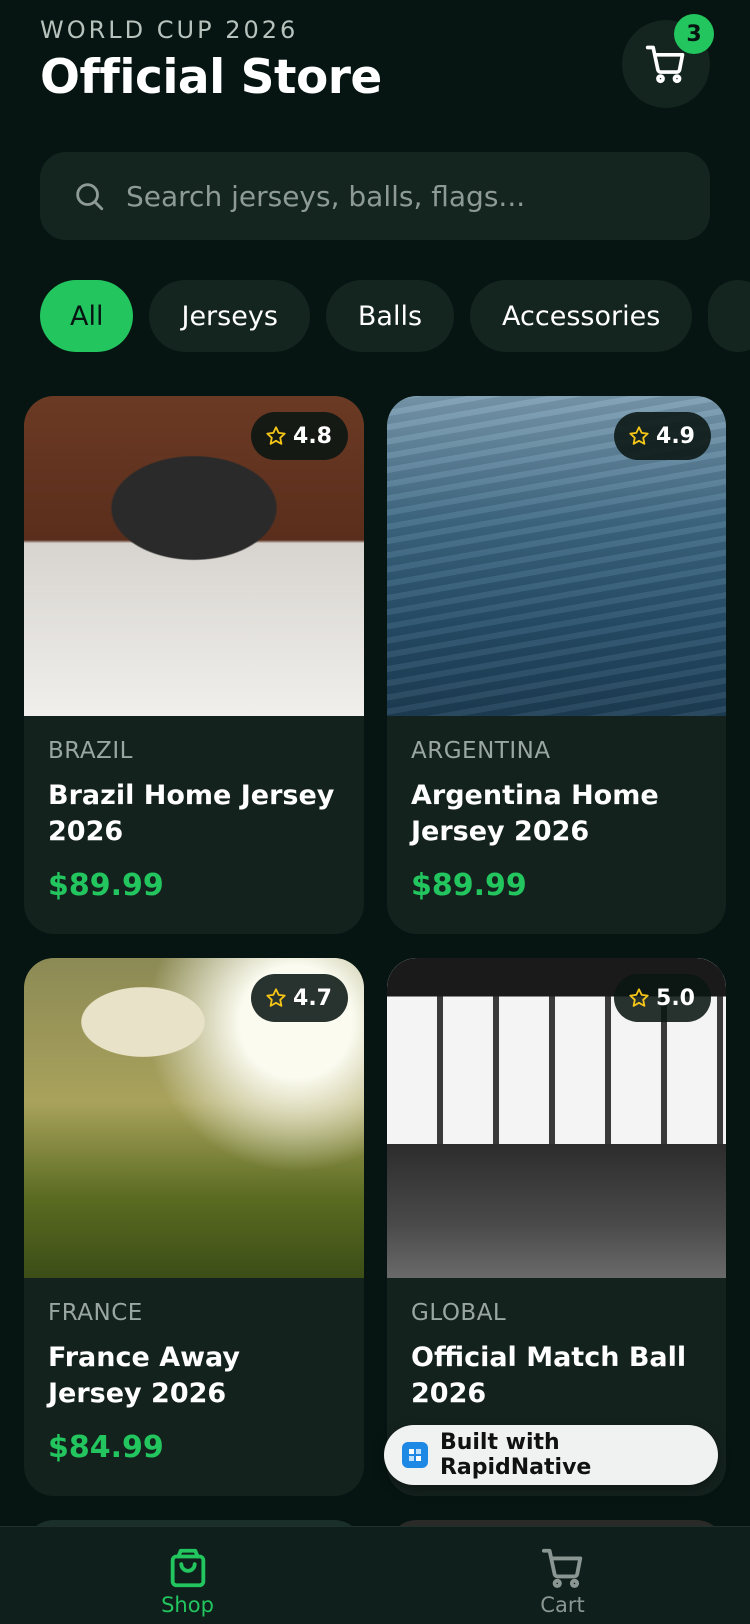 This screenshot has width=750, height=1624. What do you see at coordinates (556, 1118) in the screenshot?
I see `product-image: 5.0` at bounding box center [556, 1118].